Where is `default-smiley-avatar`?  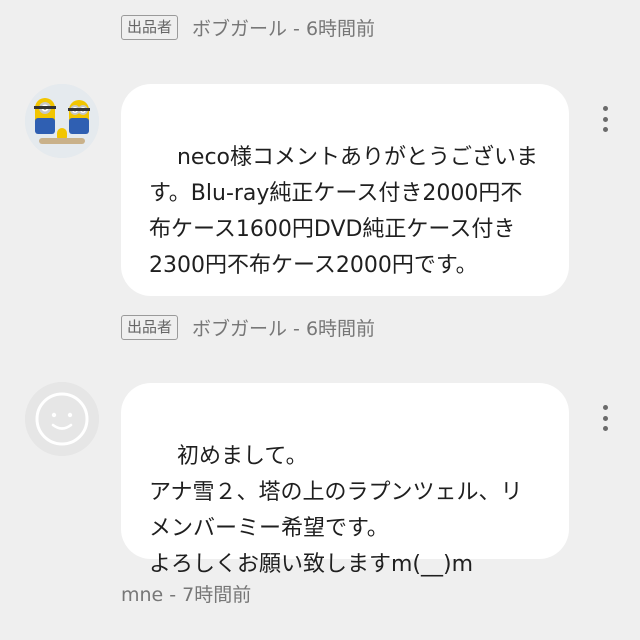 default-smiley-avatar is located at coordinates (62, 419).